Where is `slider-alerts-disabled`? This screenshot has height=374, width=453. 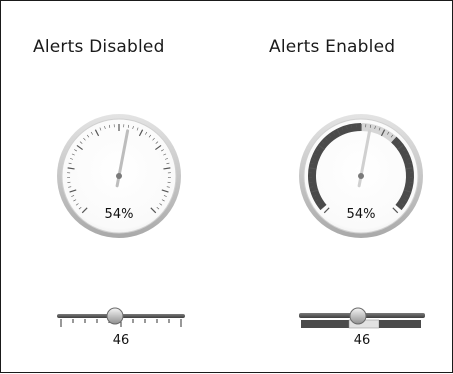 slider-alerts-disabled is located at coordinates (121, 317).